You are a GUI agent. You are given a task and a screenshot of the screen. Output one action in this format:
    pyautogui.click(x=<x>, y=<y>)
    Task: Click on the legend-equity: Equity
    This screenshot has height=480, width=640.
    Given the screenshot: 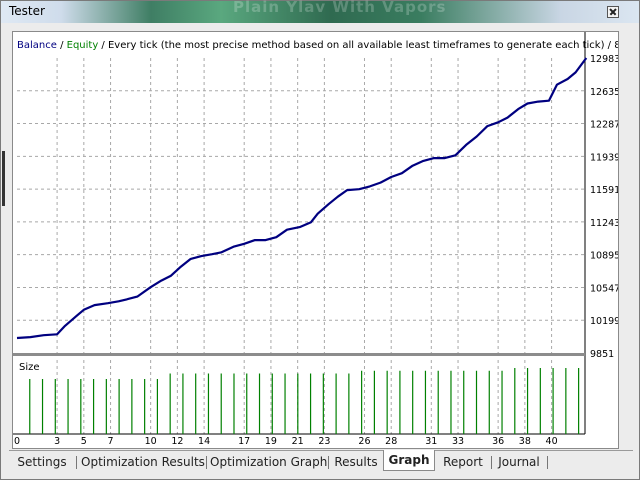 What is the action you would take?
    pyautogui.click(x=83, y=45)
    